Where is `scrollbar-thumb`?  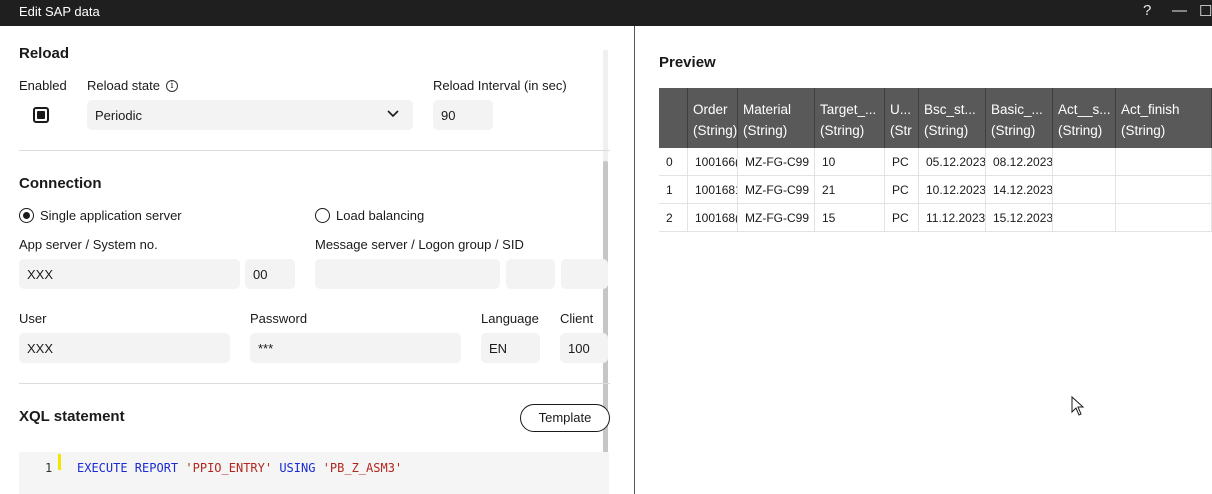
scrollbar-thumb is located at coordinates (605, 327).